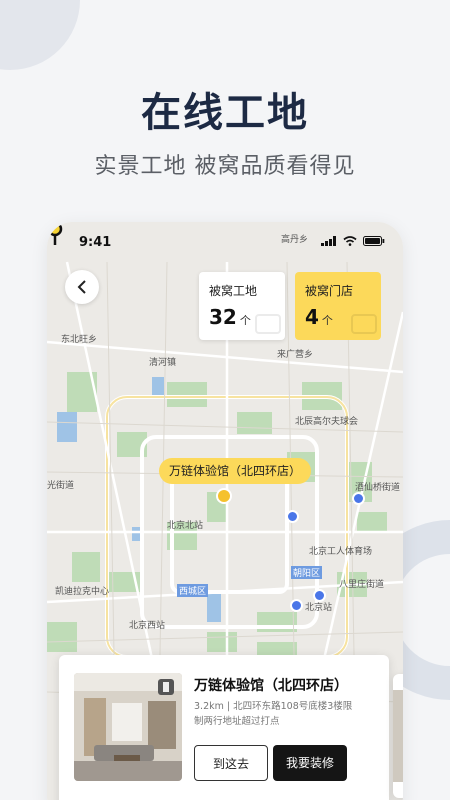  Describe the element at coordinates (295, 355) in the screenshot. I see `map-label-laiguang: 来广营乡` at that location.